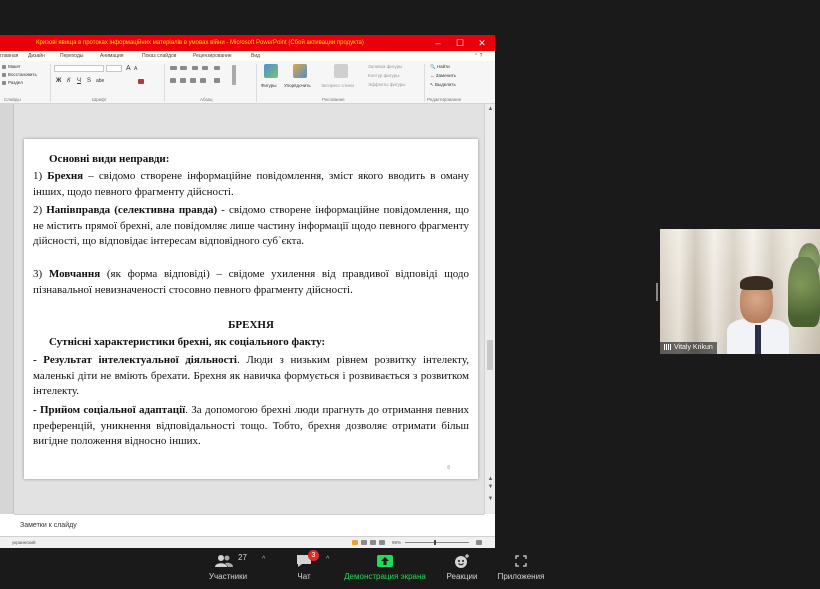 The height and width of the screenshot is (589, 820). What do you see at coordinates (23, 542) in the screenshot?
I see `language-indicator: украинский` at bounding box center [23, 542].